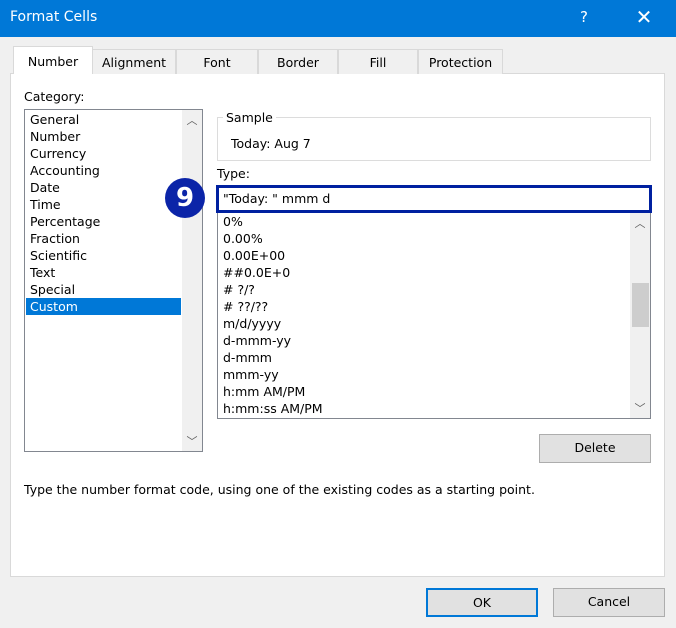 The height and width of the screenshot is (628, 676). What do you see at coordinates (419, 323) in the screenshot?
I see `type-item: m/d/yyyy` at bounding box center [419, 323].